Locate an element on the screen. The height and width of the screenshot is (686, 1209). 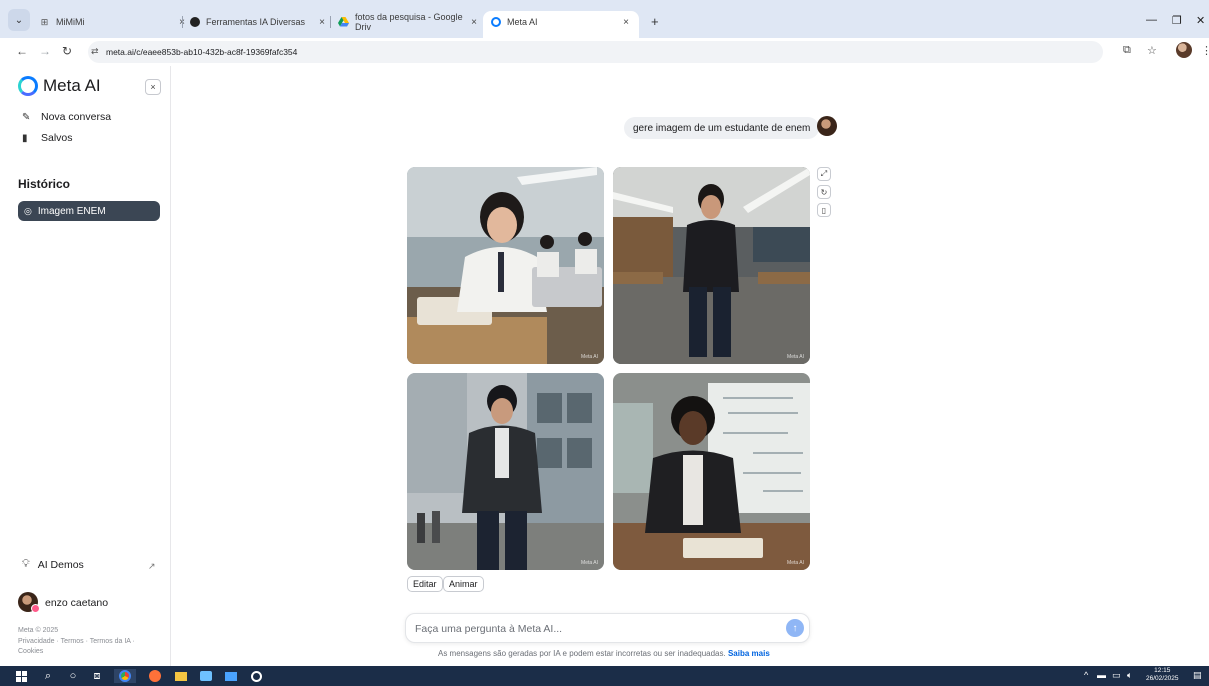
site-settings-icon: ⇄ is located at coordinates (95, 51).